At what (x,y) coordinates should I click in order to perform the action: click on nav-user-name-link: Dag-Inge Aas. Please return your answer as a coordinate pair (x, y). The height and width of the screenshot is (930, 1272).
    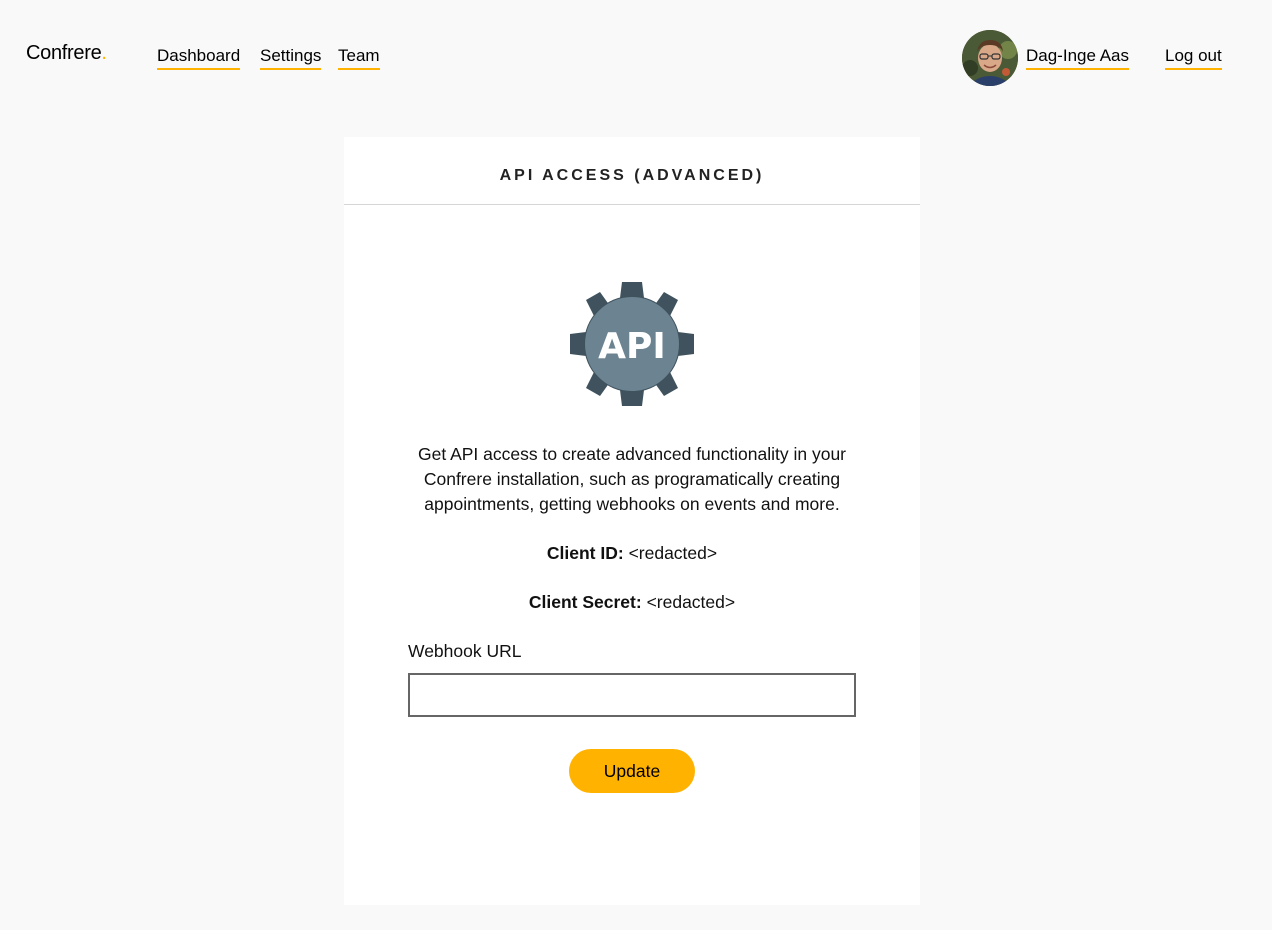
    Looking at the image, I should click on (1078, 57).